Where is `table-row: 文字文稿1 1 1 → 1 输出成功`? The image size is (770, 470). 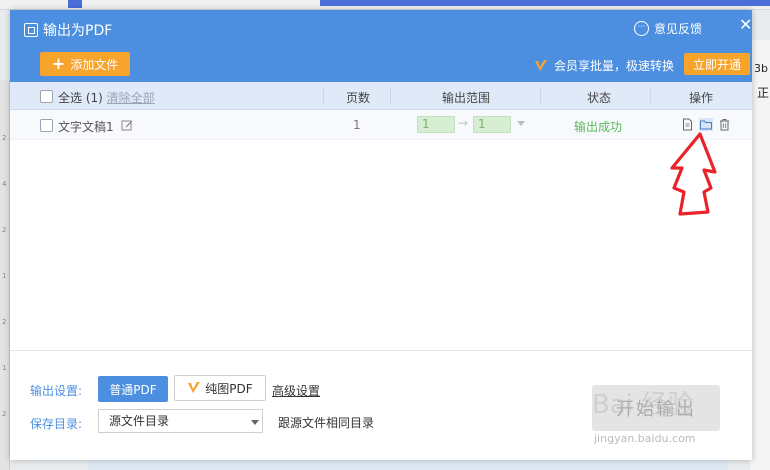
table-row: 文字文稿1 1 1 → 1 输出成功 is located at coordinates (381, 125).